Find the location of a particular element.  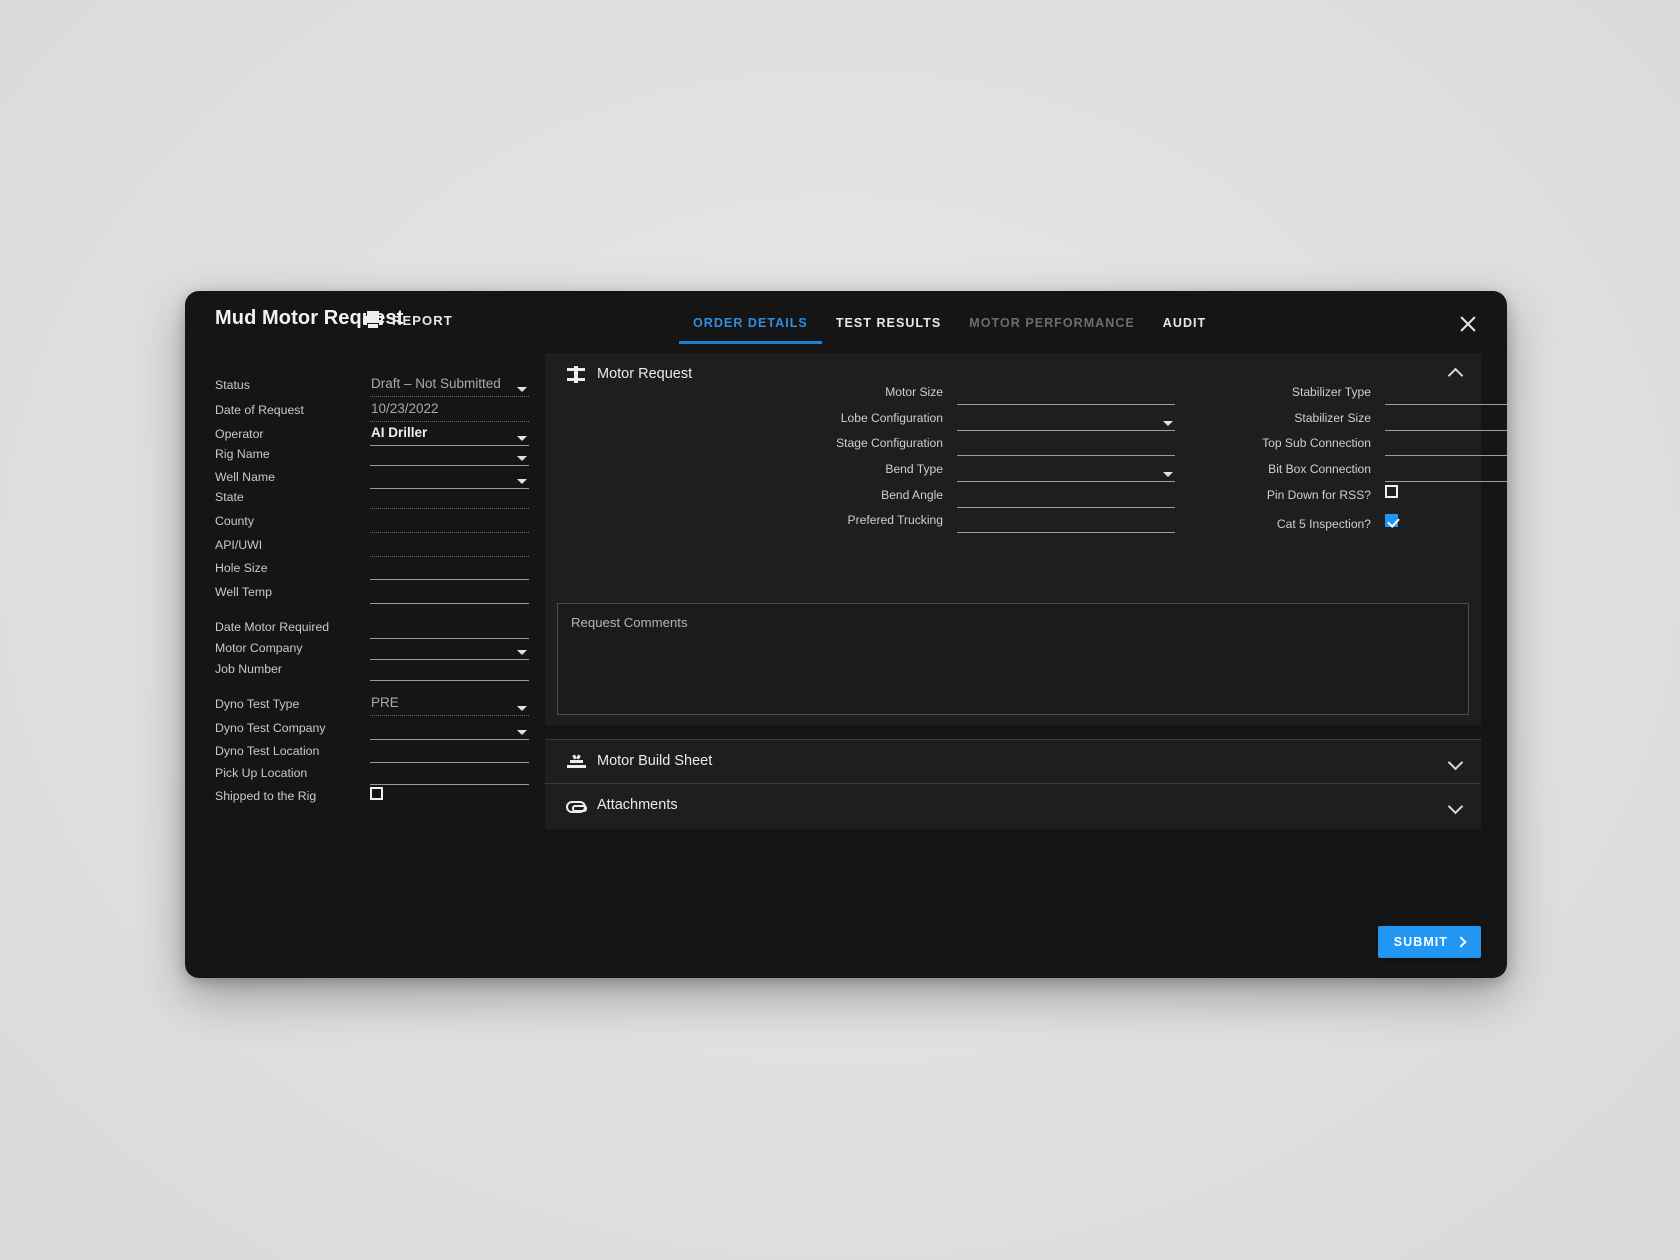

checkbox-checked is located at coordinates (1391, 520).